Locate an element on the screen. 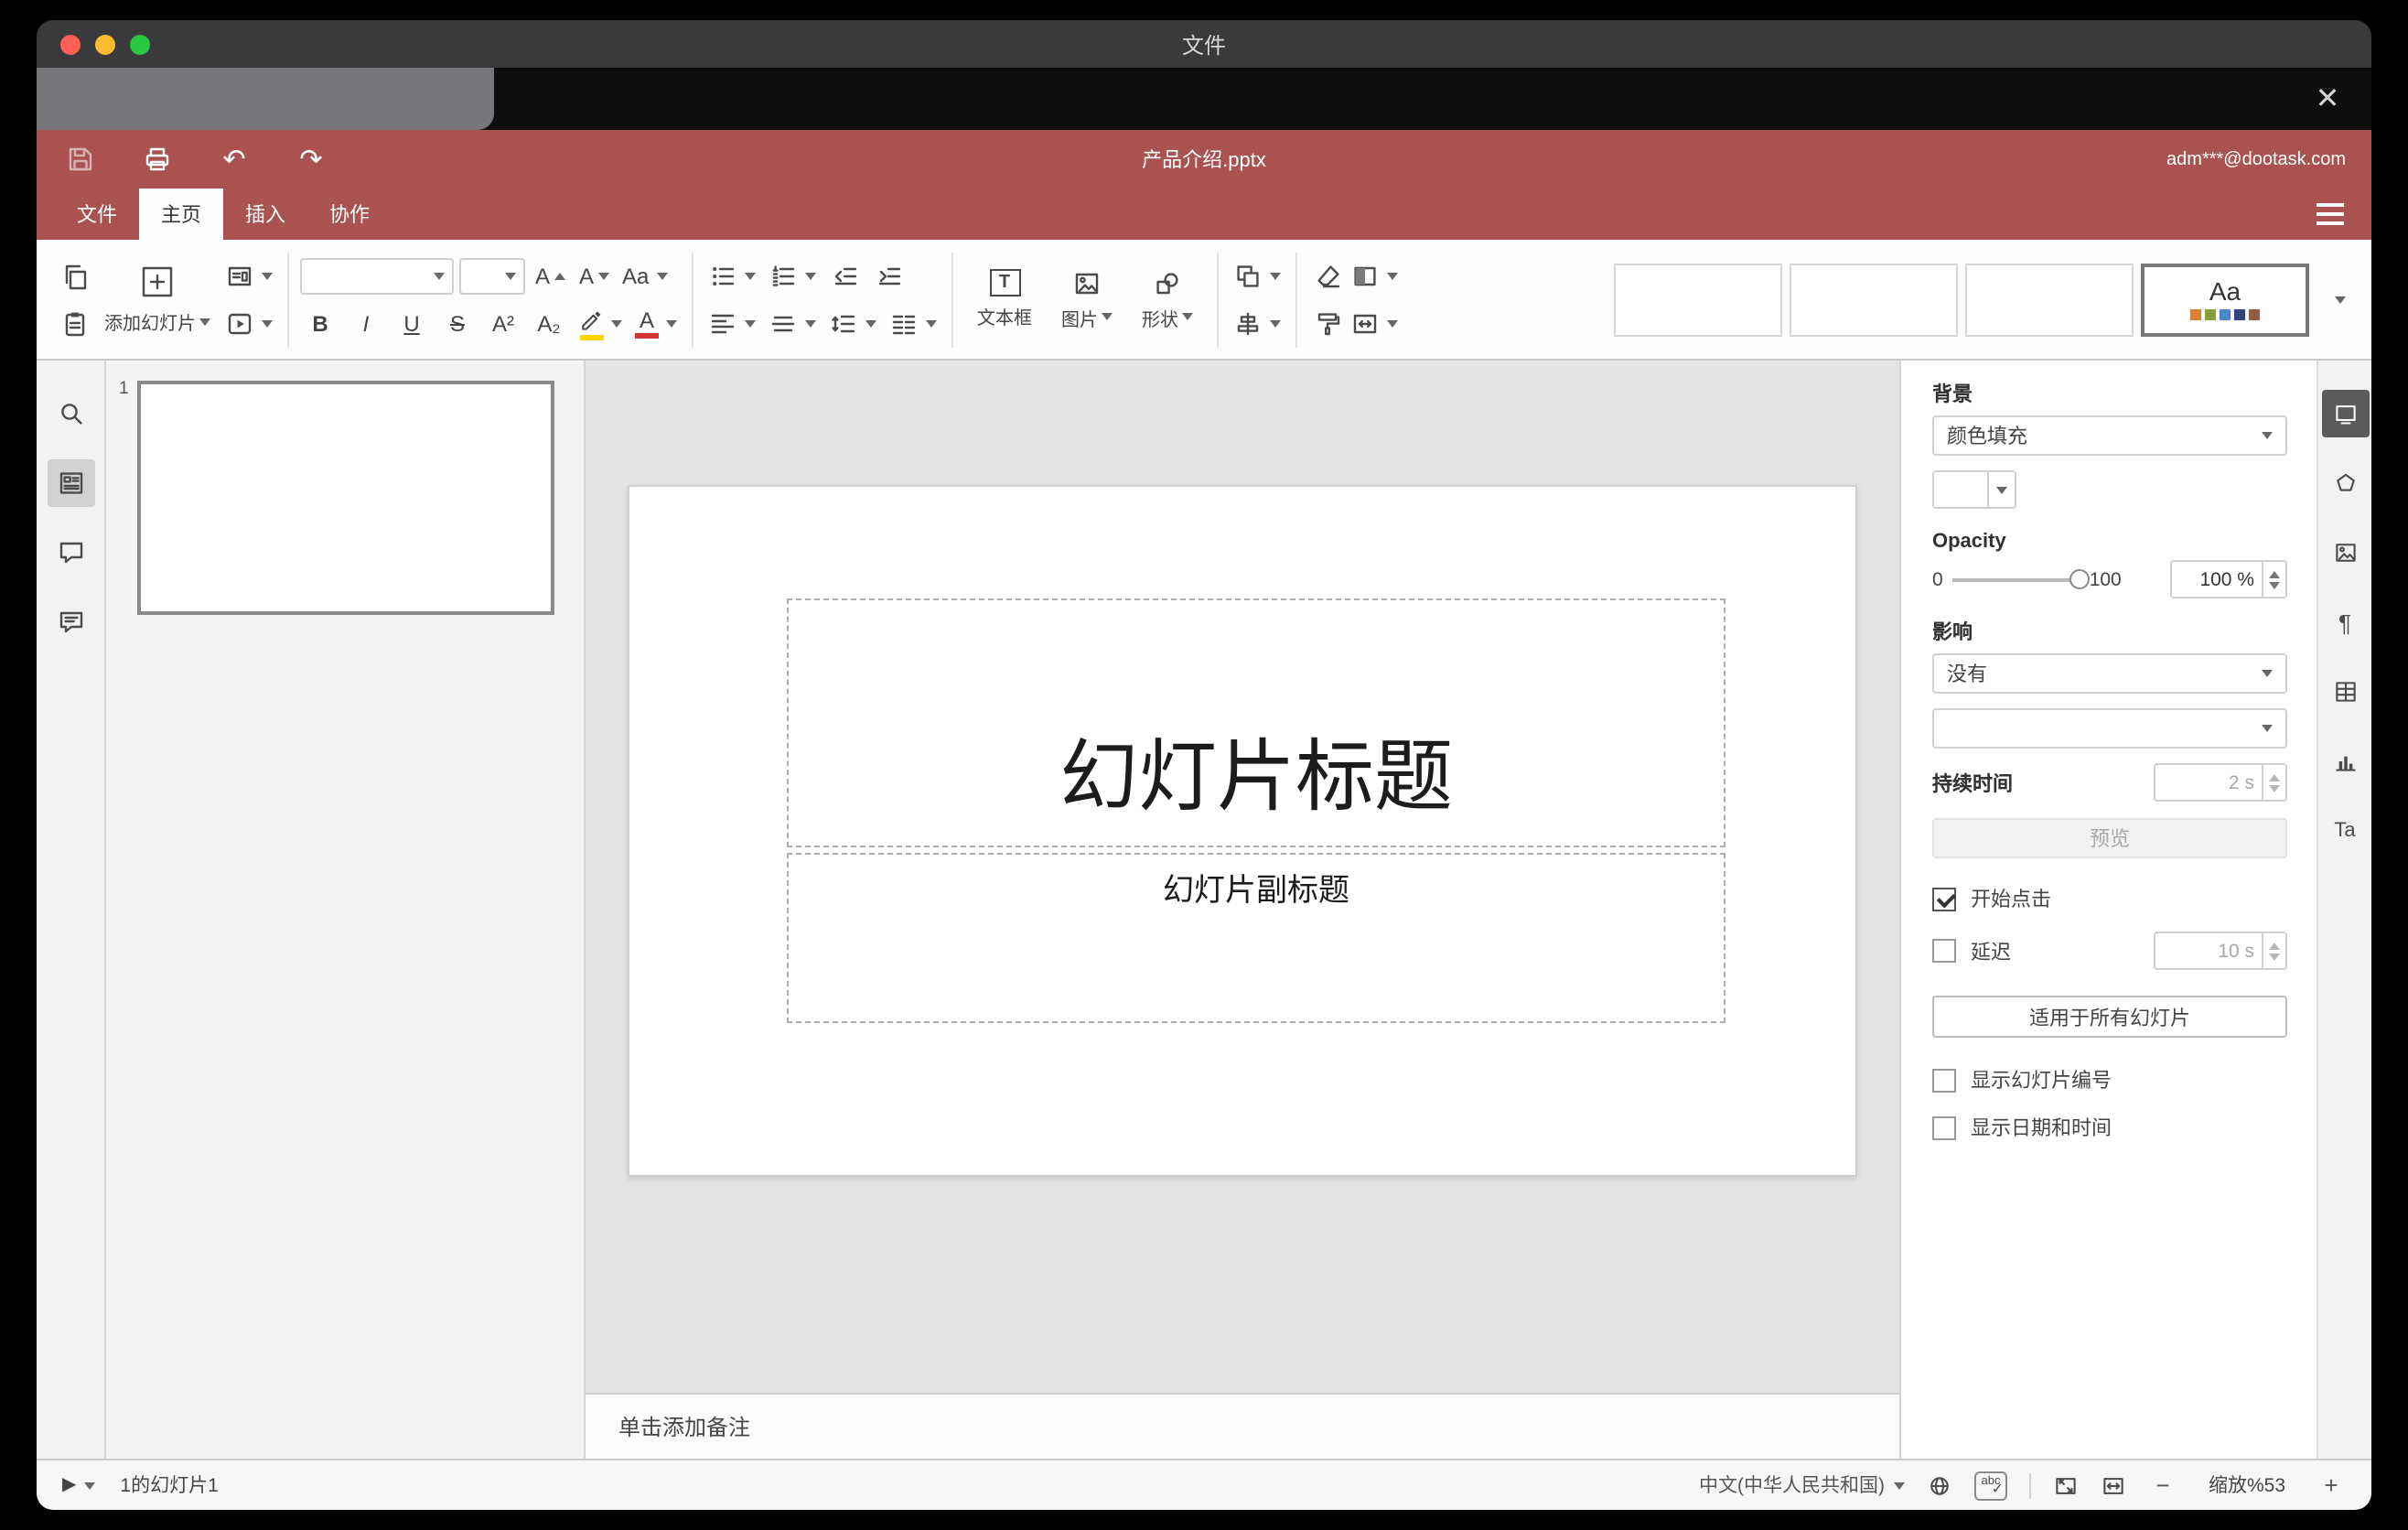 This screenshot has height=1530, width=2408. superscript-button: A² is located at coordinates (503, 323).